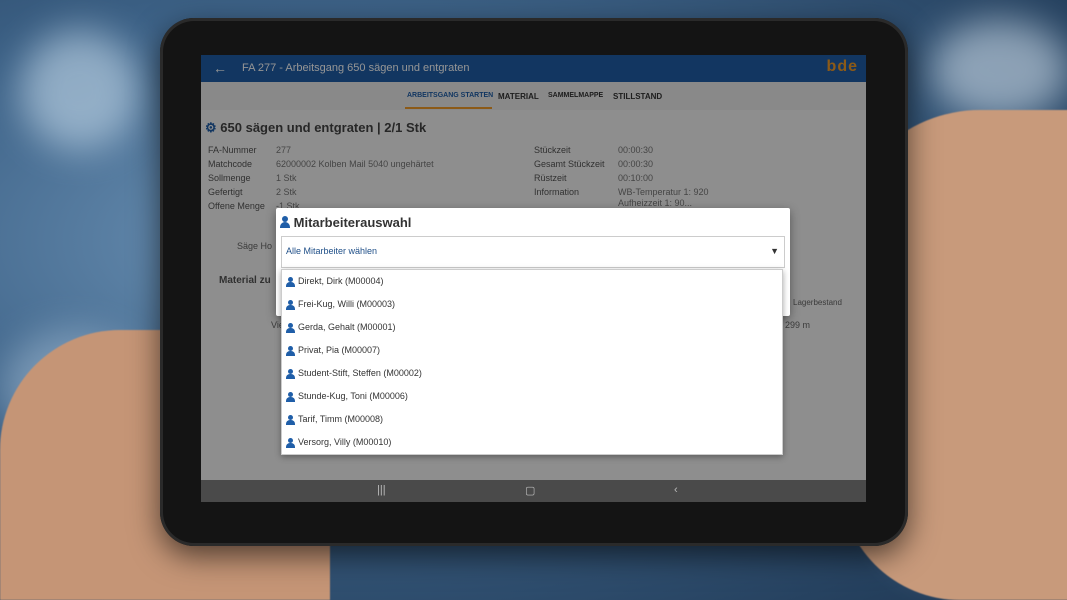 Image resolution: width=1067 pixels, height=600 pixels. Describe the element at coordinates (347, 304) in the screenshot. I see `option-label: Frei-Kug, Willi (M00003)` at that location.